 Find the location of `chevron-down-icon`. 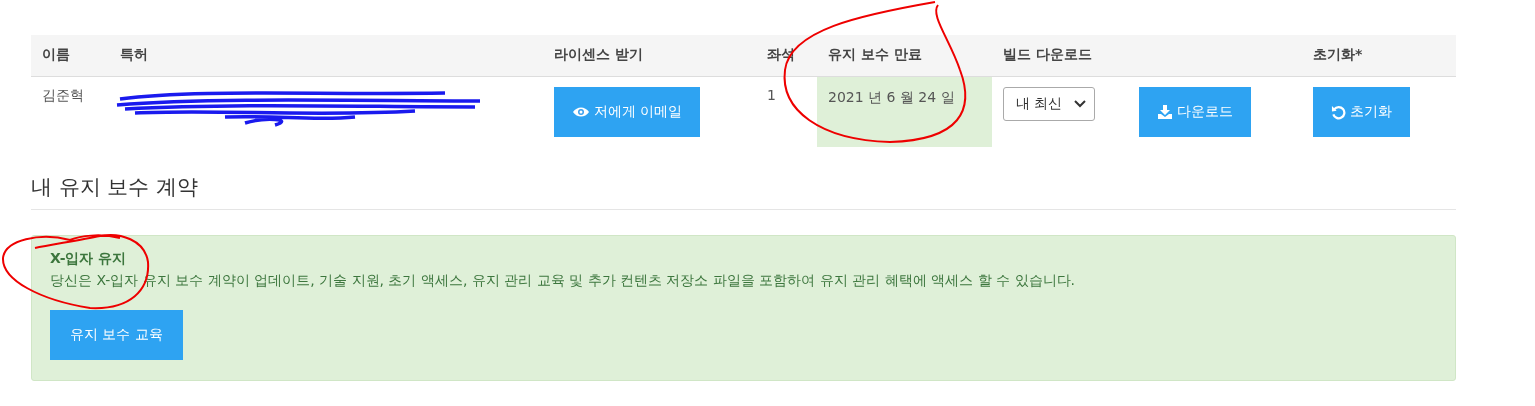

chevron-down-icon is located at coordinates (1080, 104).